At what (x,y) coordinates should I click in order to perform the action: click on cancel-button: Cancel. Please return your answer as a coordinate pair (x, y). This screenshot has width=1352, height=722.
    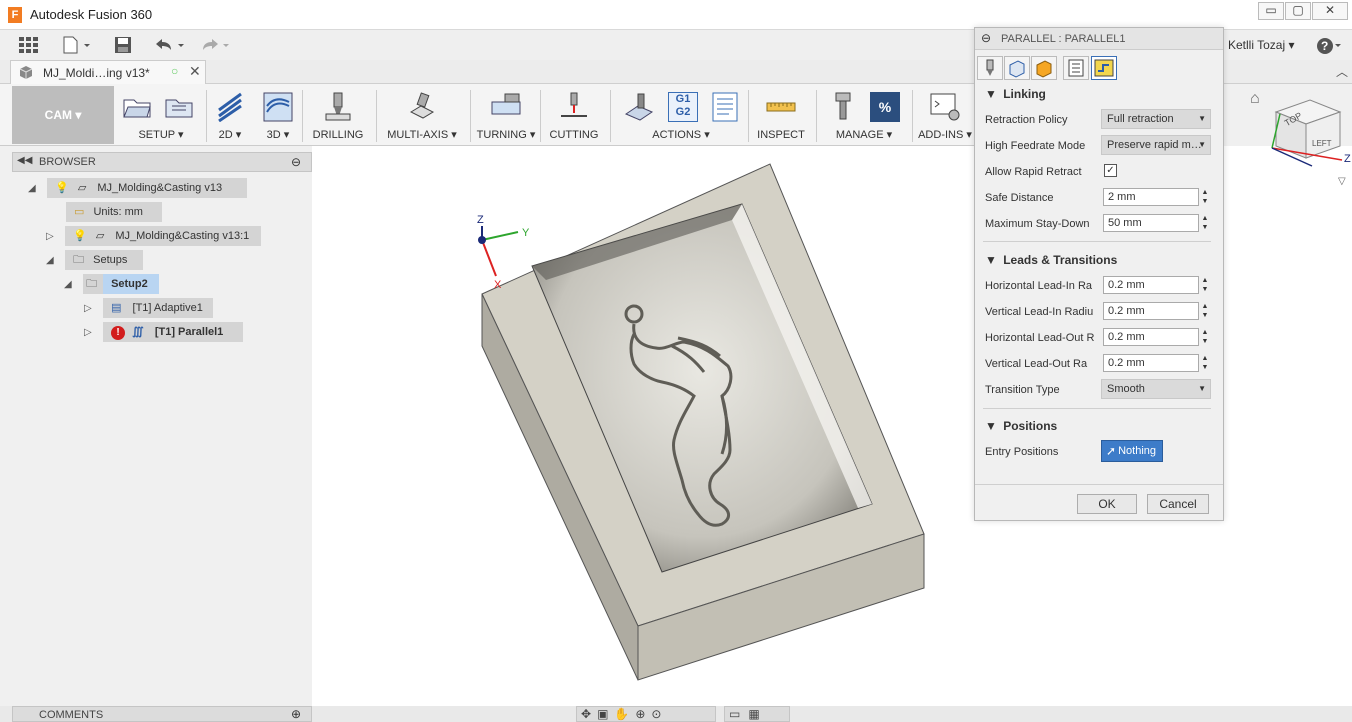
    Looking at the image, I should click on (1178, 504).